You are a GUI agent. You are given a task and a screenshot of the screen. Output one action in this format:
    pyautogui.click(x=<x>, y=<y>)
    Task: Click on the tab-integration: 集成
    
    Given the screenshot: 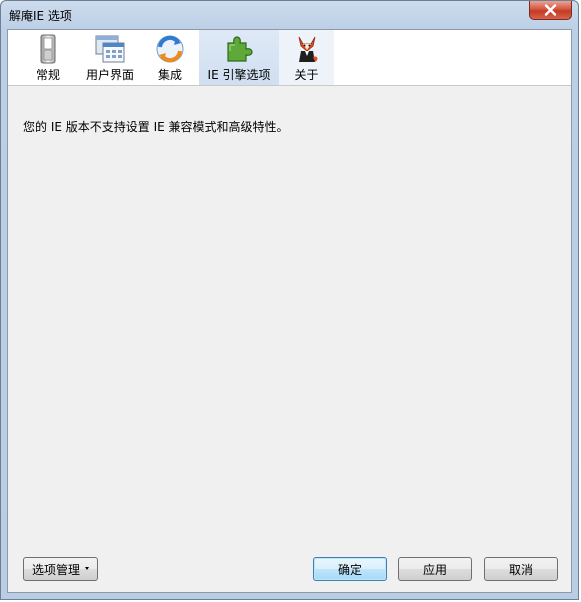 What is the action you would take?
    pyautogui.click(x=170, y=57)
    